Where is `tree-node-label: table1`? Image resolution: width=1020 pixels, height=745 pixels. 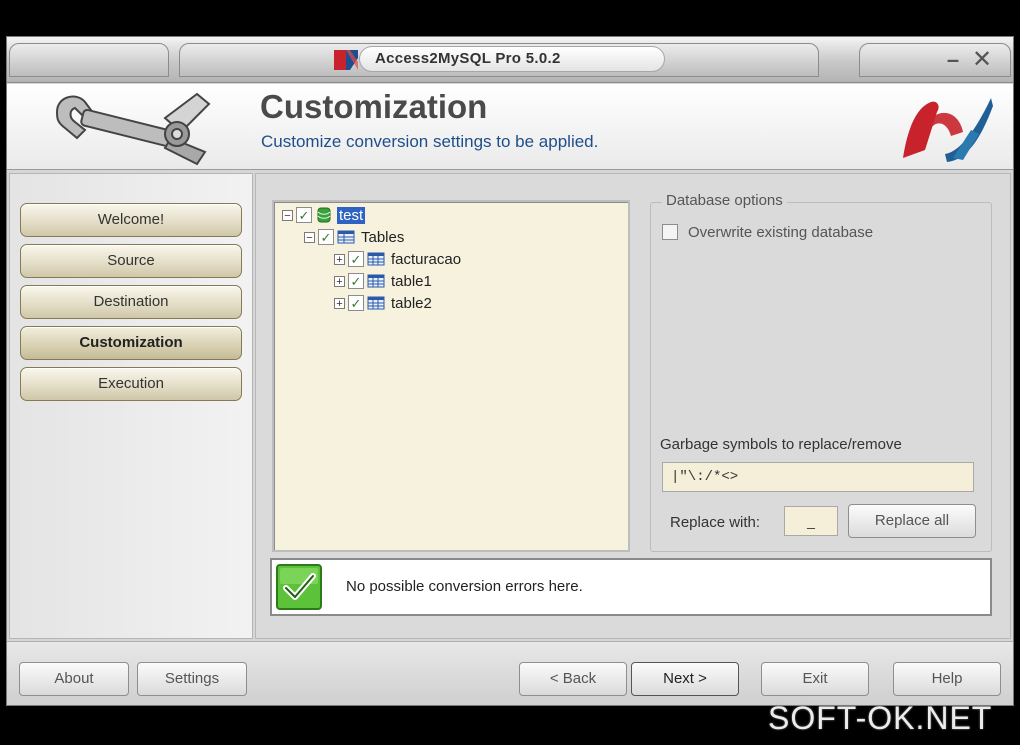
tree-node-label: table1 is located at coordinates (411, 281).